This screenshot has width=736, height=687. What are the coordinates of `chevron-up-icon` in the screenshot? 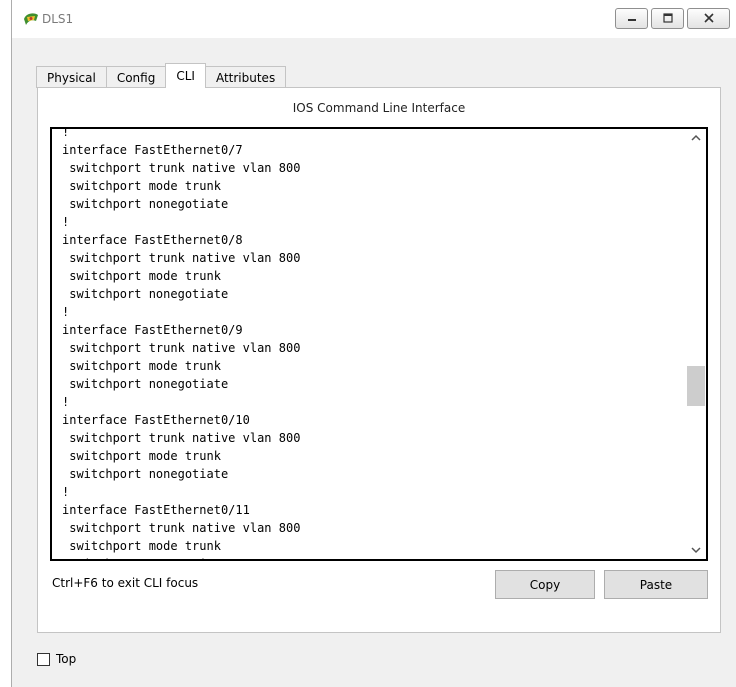 It's located at (696, 138).